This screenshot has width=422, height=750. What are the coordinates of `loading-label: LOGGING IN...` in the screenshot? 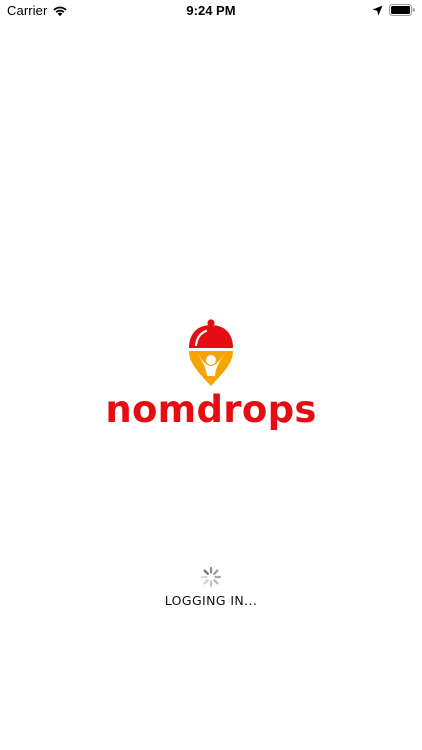 It's located at (211, 600).